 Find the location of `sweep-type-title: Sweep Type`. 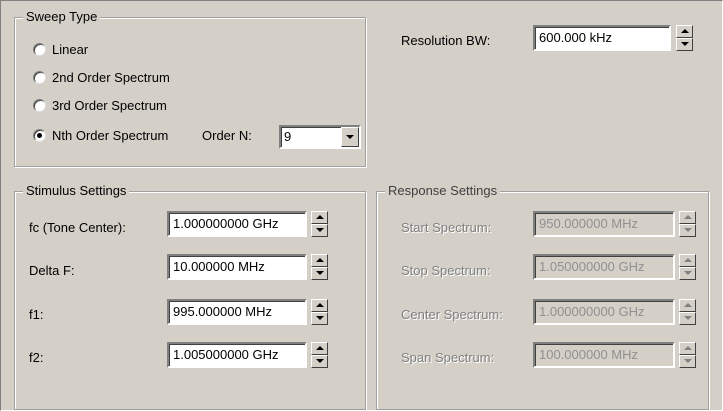

sweep-type-title: Sweep Type is located at coordinates (62, 16).